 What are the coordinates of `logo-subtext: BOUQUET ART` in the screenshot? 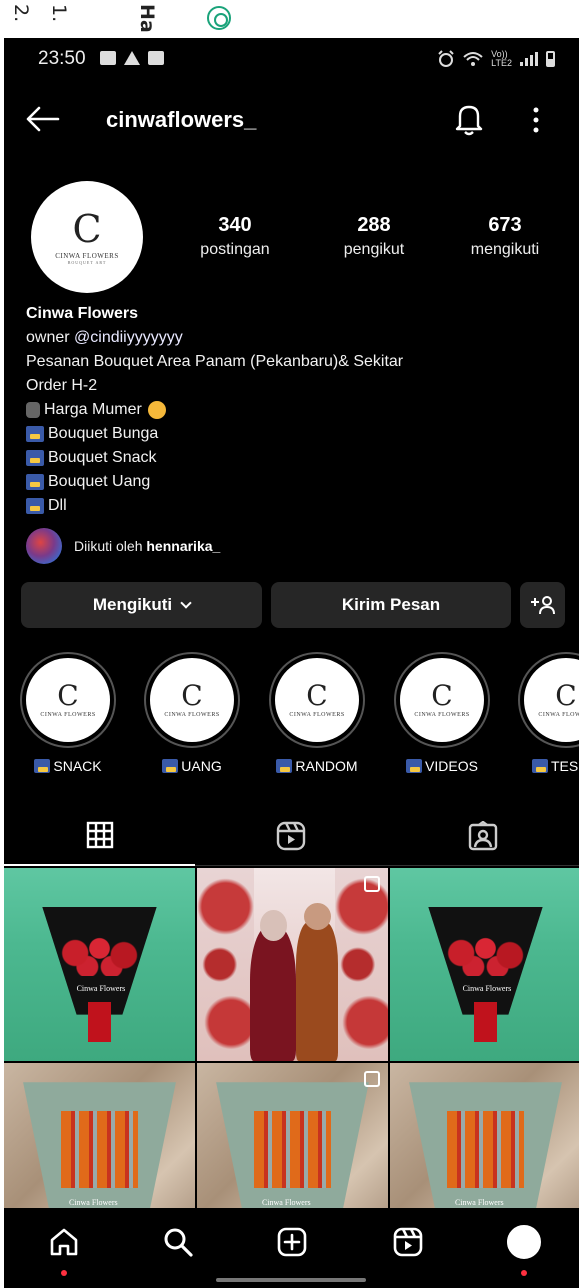 It's located at (87, 262).